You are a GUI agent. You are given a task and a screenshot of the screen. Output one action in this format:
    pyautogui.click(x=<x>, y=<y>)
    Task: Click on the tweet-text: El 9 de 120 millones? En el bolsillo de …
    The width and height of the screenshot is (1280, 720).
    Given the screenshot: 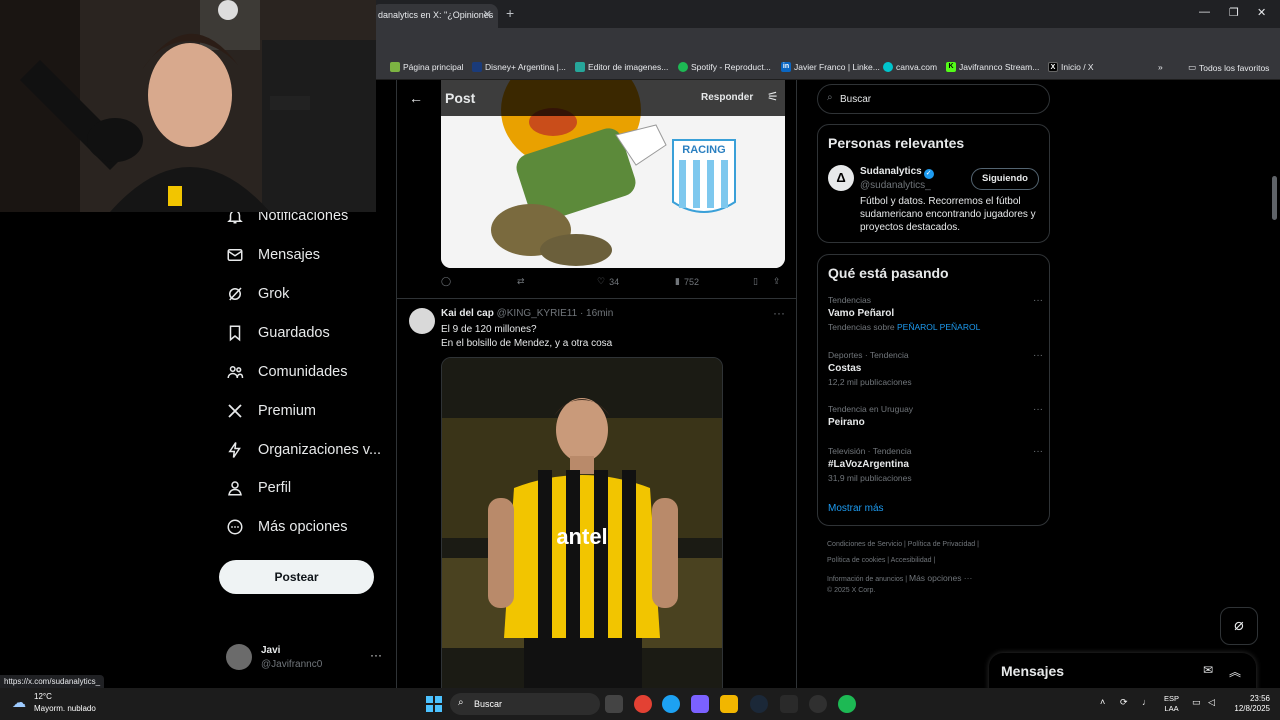 What is the action you would take?
    pyautogui.click(x=527, y=336)
    